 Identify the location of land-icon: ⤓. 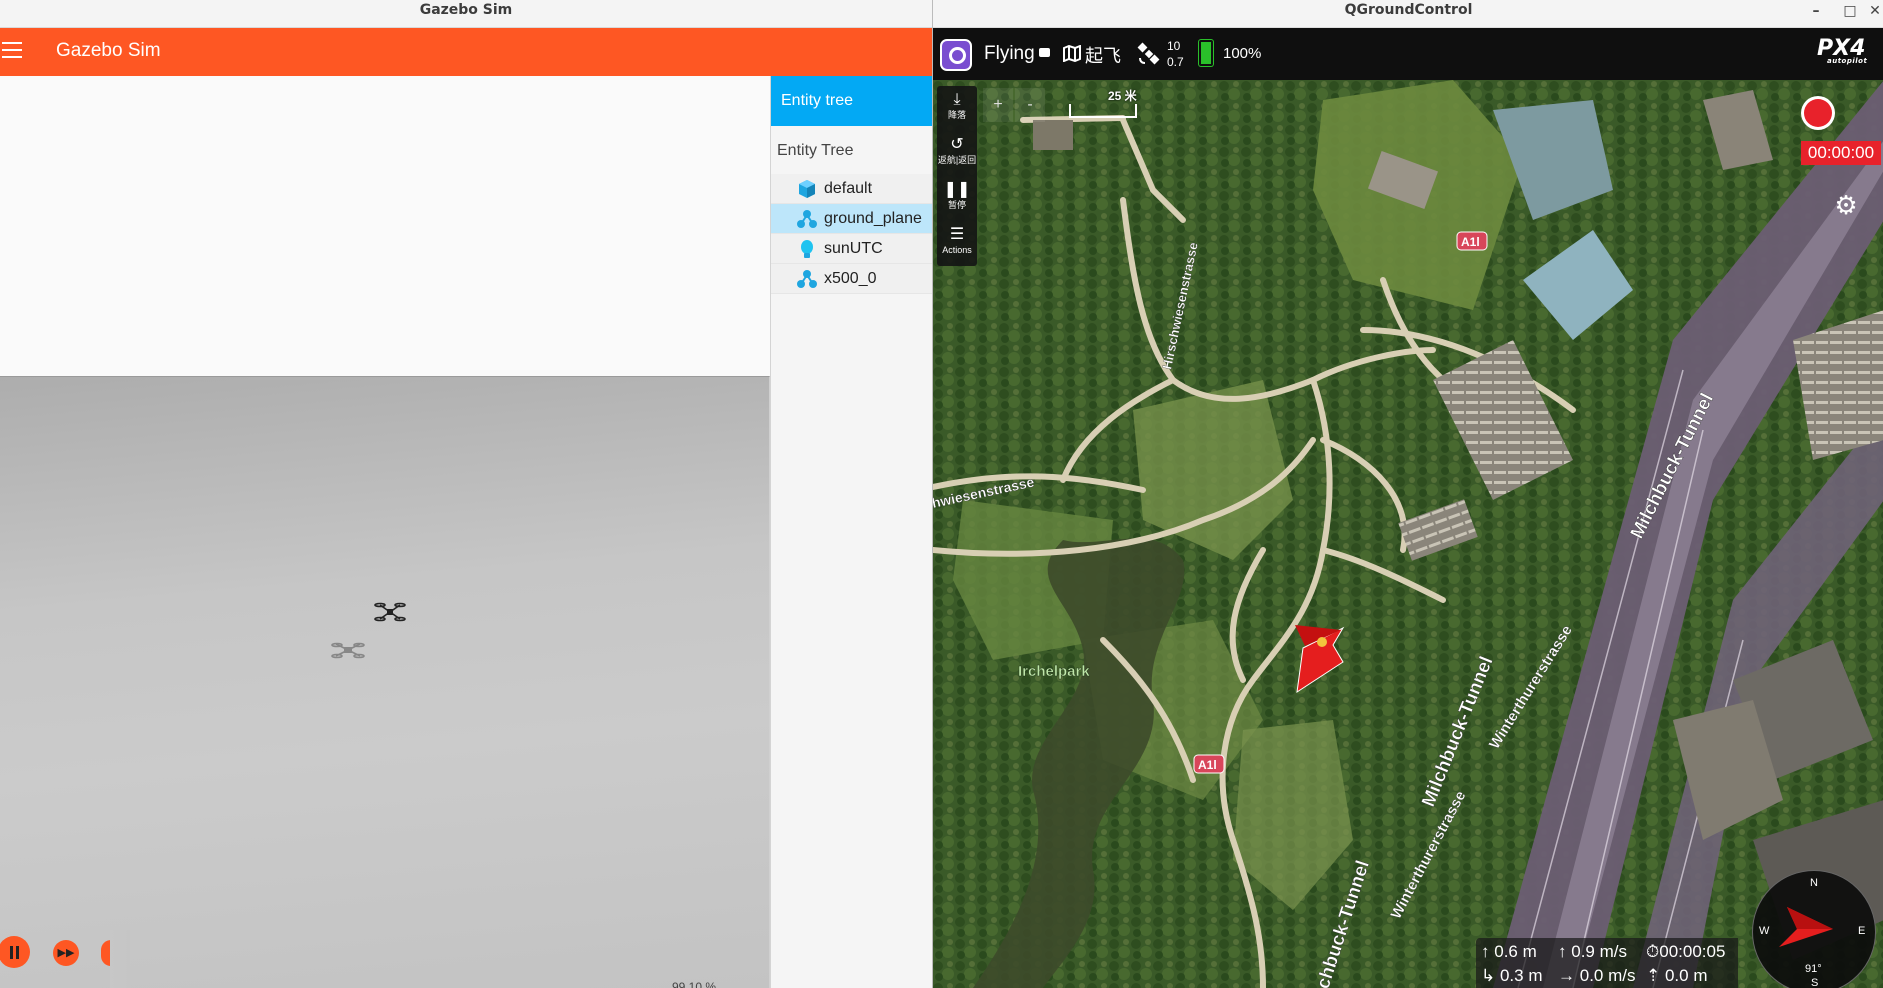
(957, 99).